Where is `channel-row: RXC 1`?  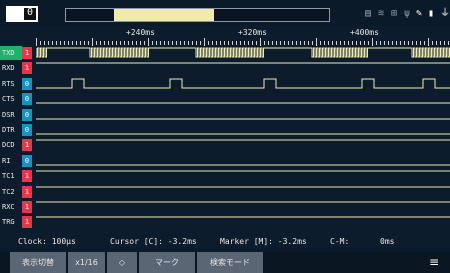 channel-row: RXC 1 is located at coordinates (225, 207).